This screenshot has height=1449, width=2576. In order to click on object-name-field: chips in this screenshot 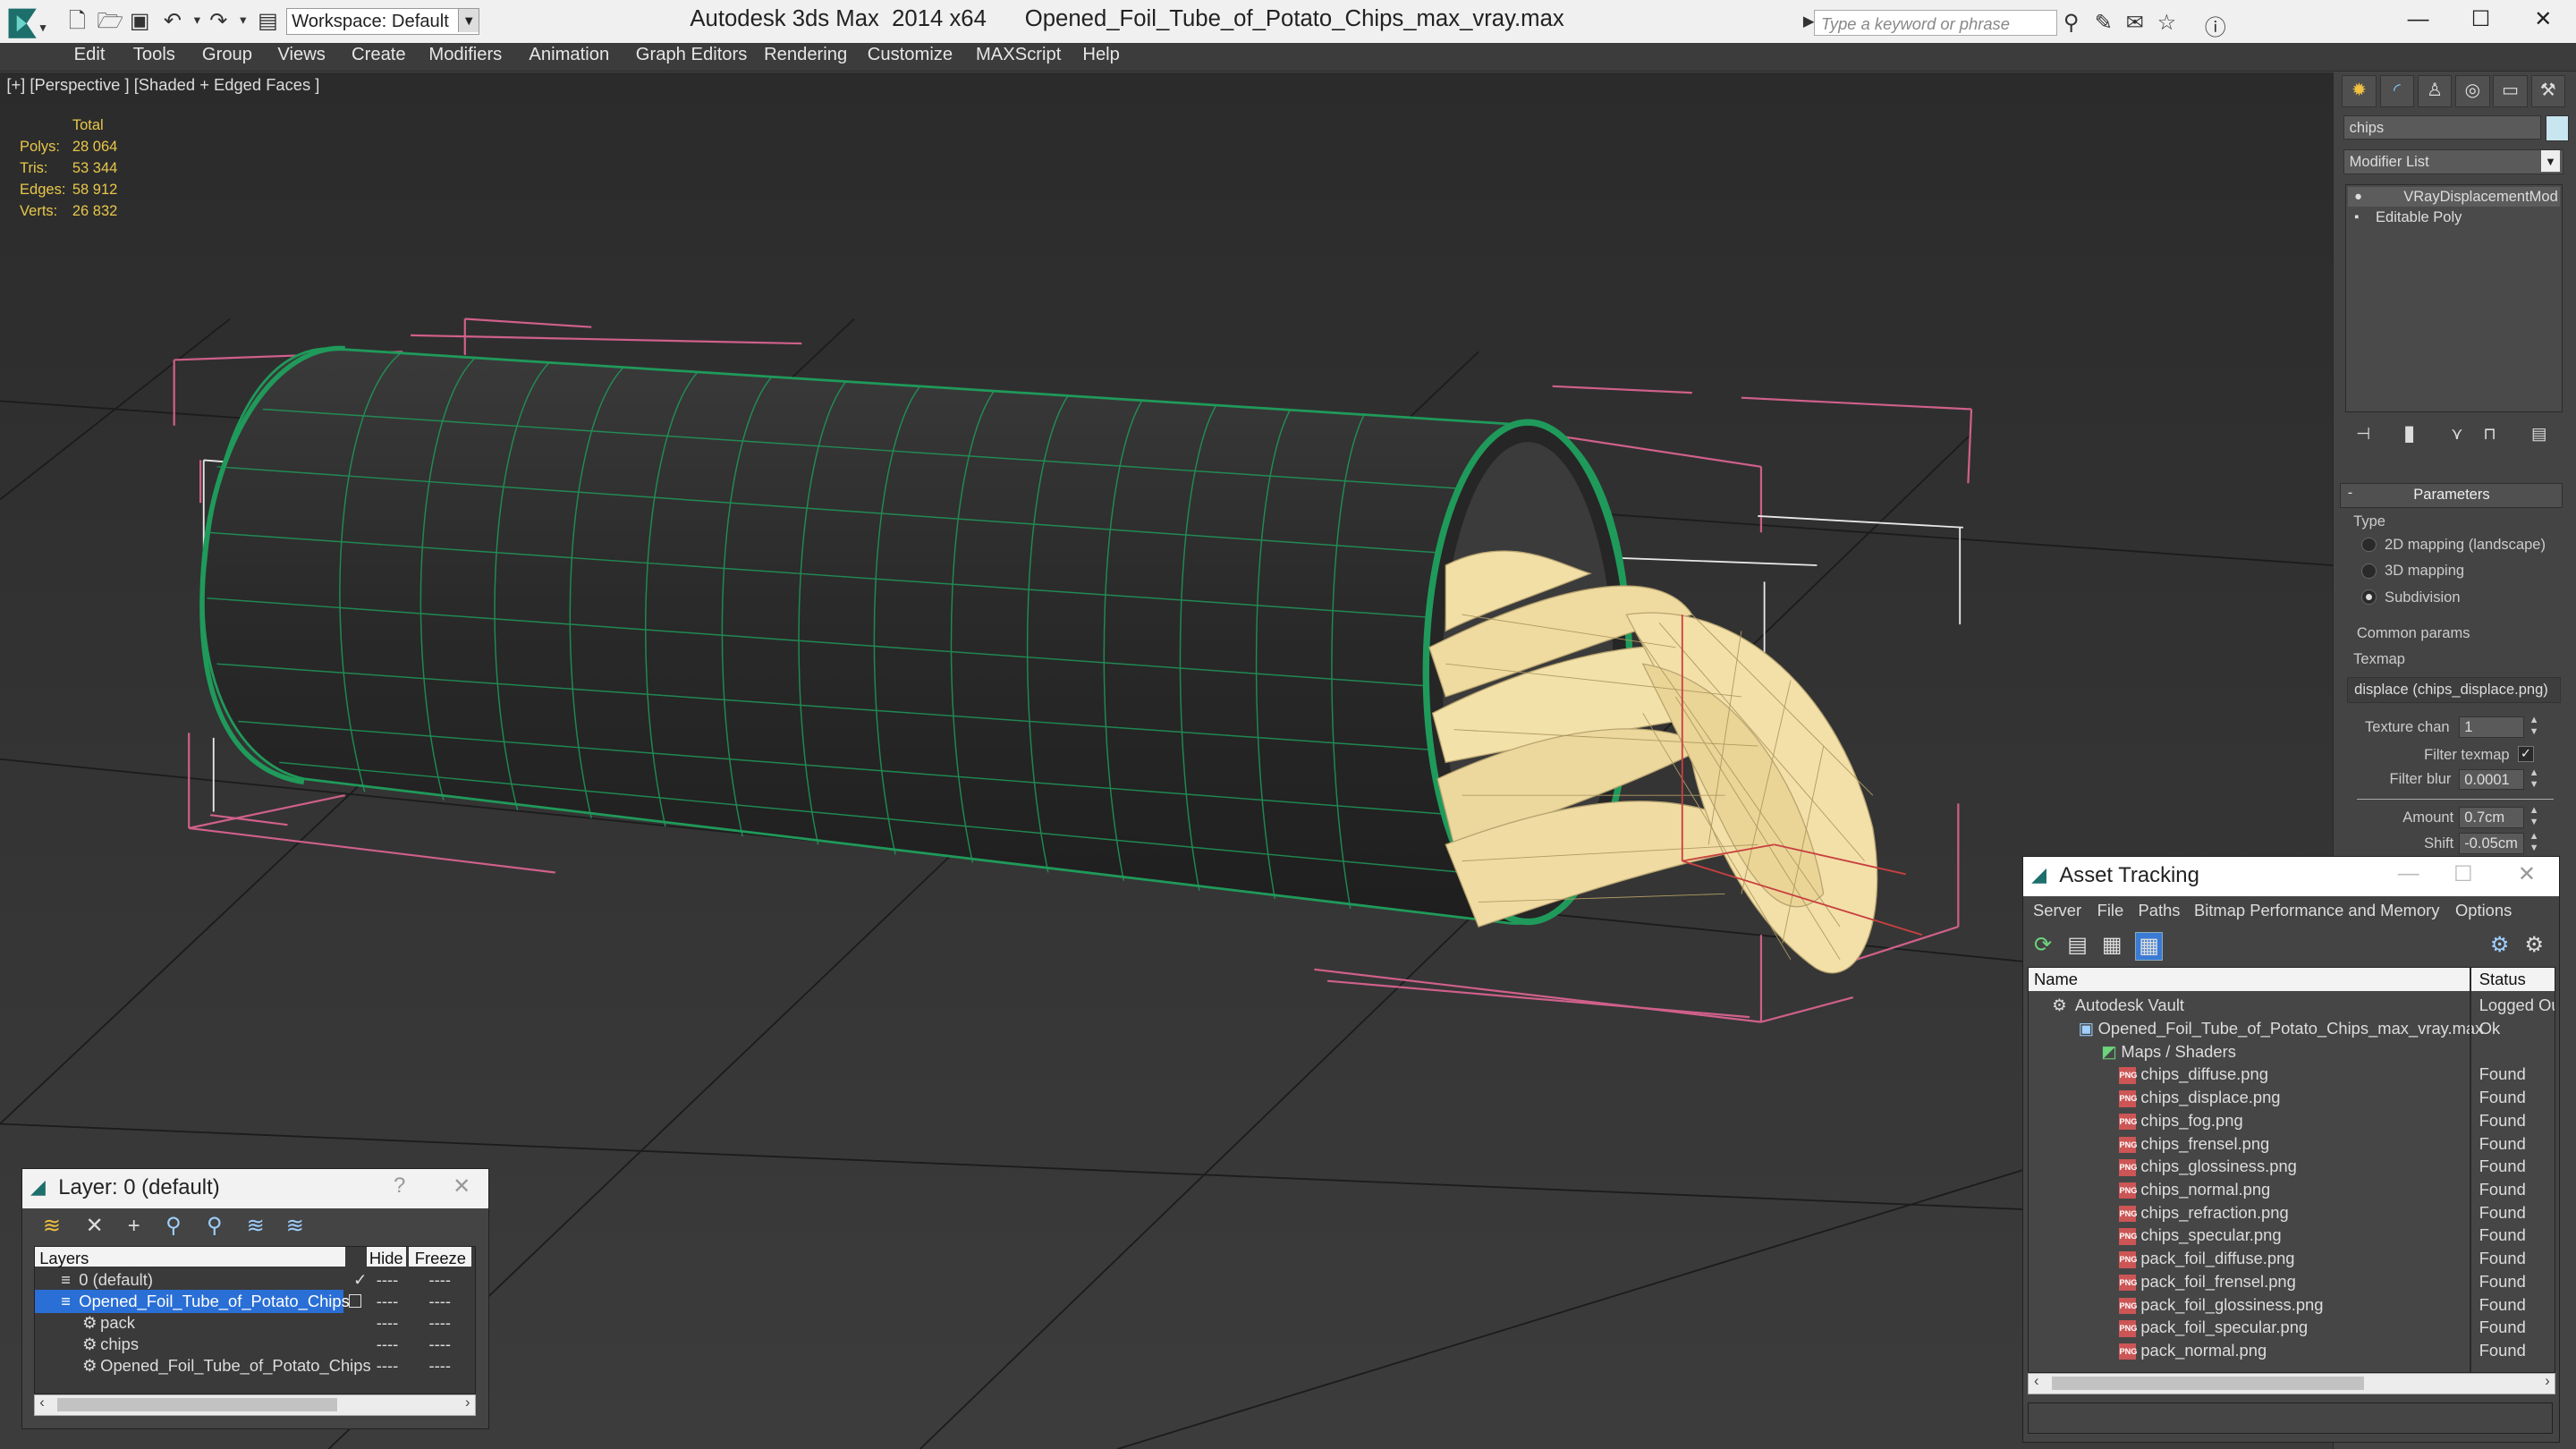, I will do `click(2442, 127)`.